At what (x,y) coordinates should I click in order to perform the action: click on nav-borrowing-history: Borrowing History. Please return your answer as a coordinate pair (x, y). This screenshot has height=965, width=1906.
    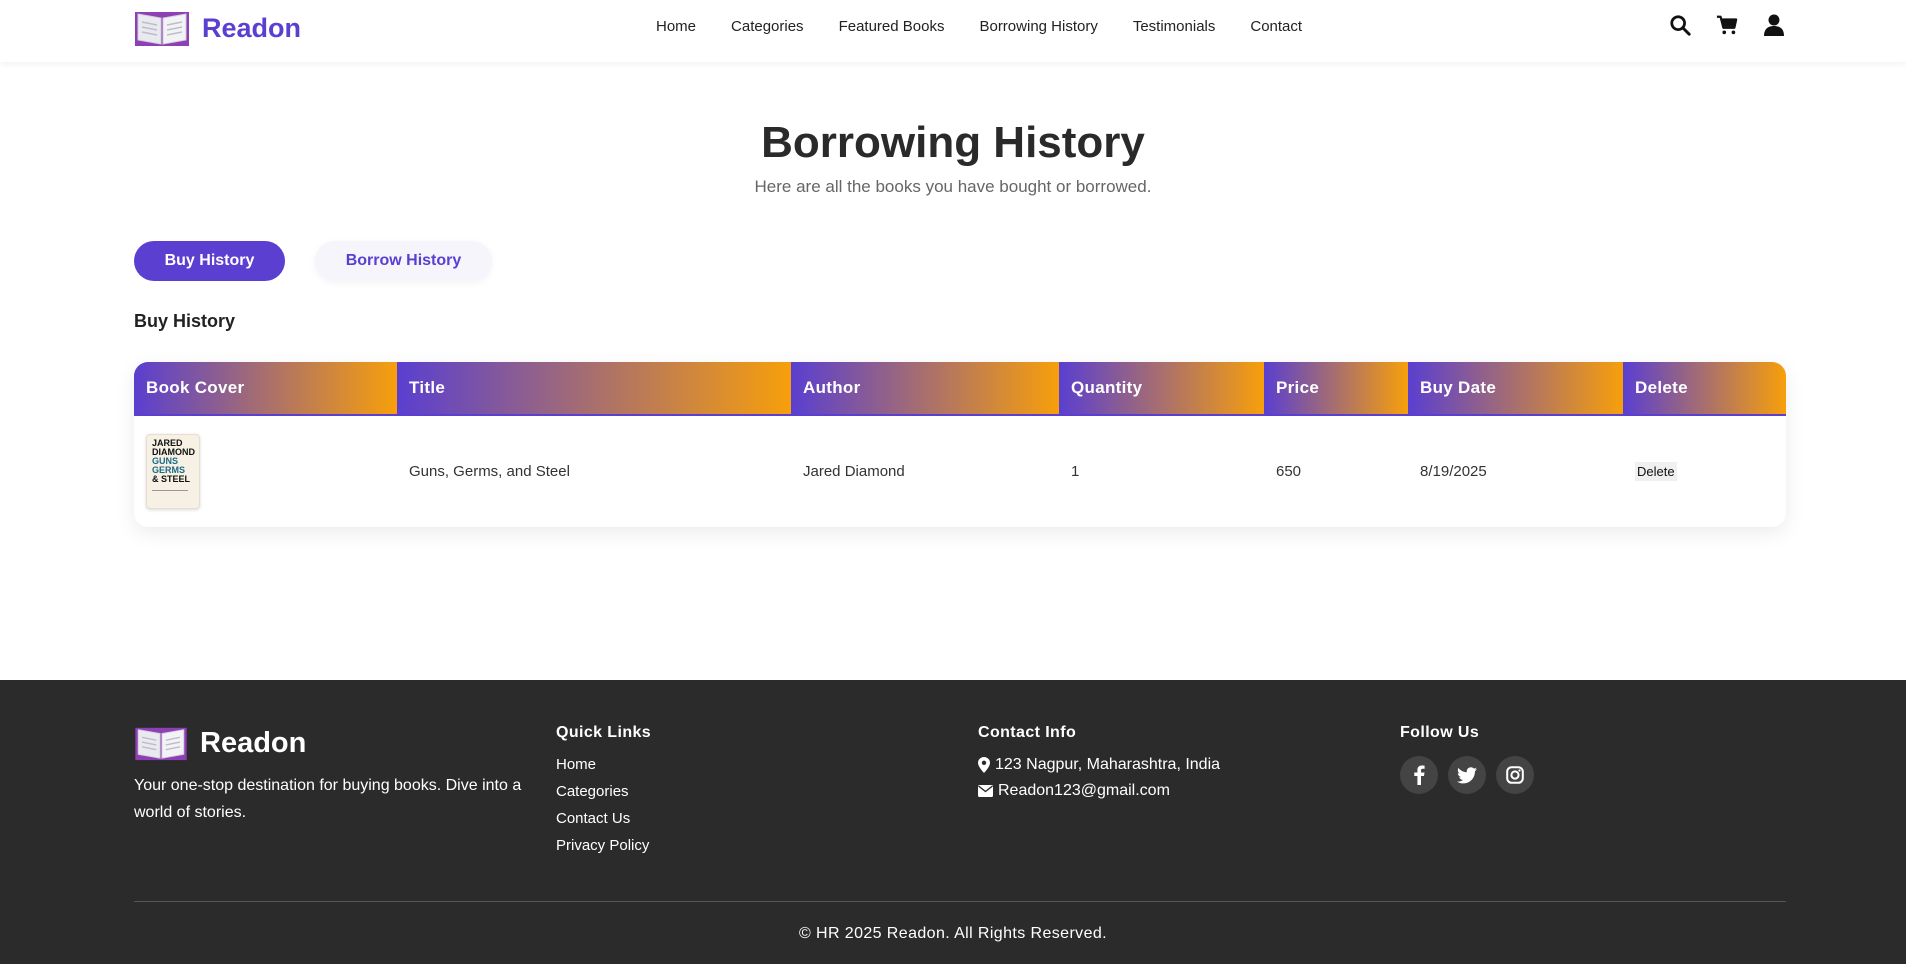
    Looking at the image, I should click on (1038, 26).